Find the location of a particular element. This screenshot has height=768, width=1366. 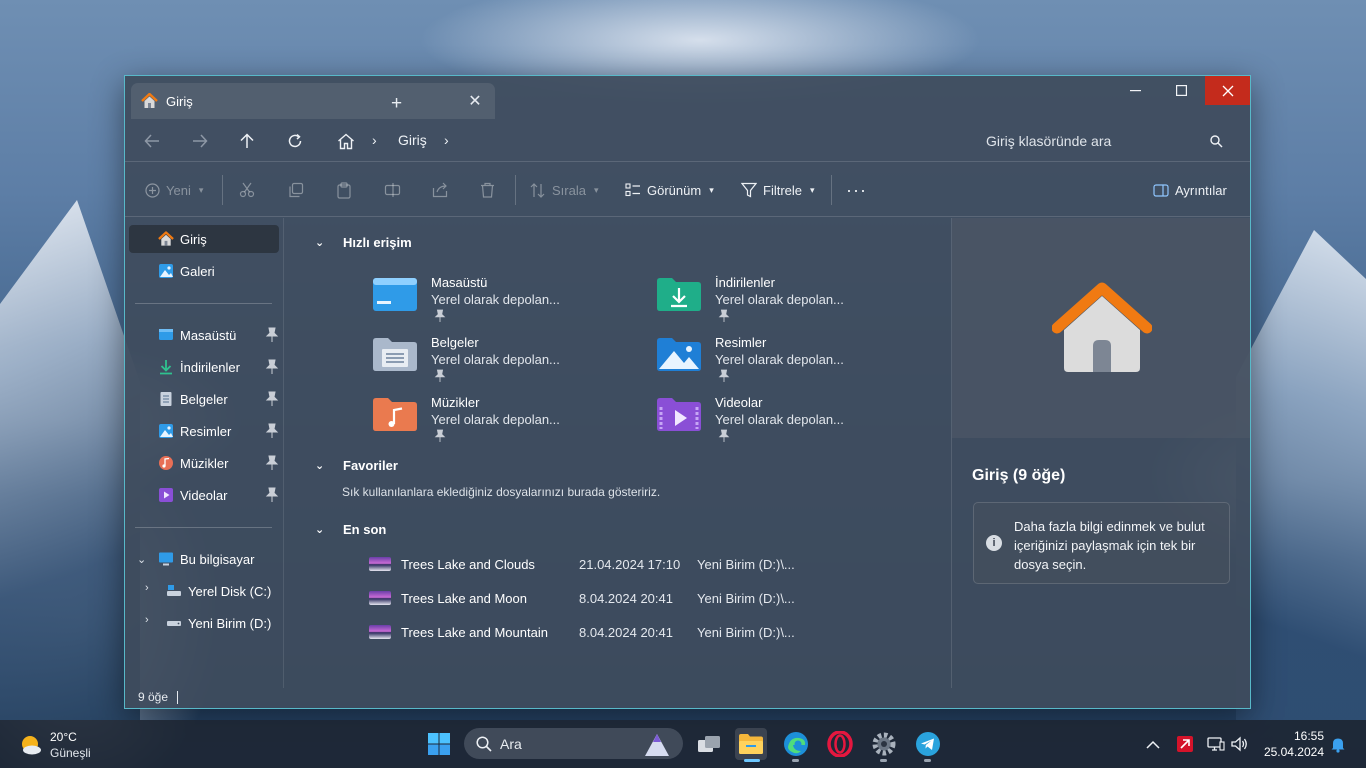

taskbar-search: Ara is located at coordinates (573, 743).